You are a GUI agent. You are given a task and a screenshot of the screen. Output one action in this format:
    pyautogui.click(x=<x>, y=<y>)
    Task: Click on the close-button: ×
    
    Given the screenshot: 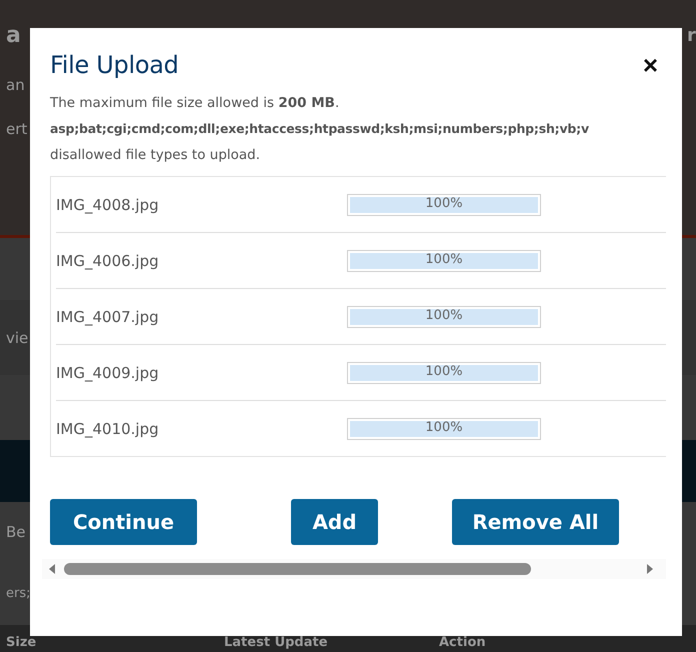 What is the action you would take?
    pyautogui.click(x=650, y=65)
    